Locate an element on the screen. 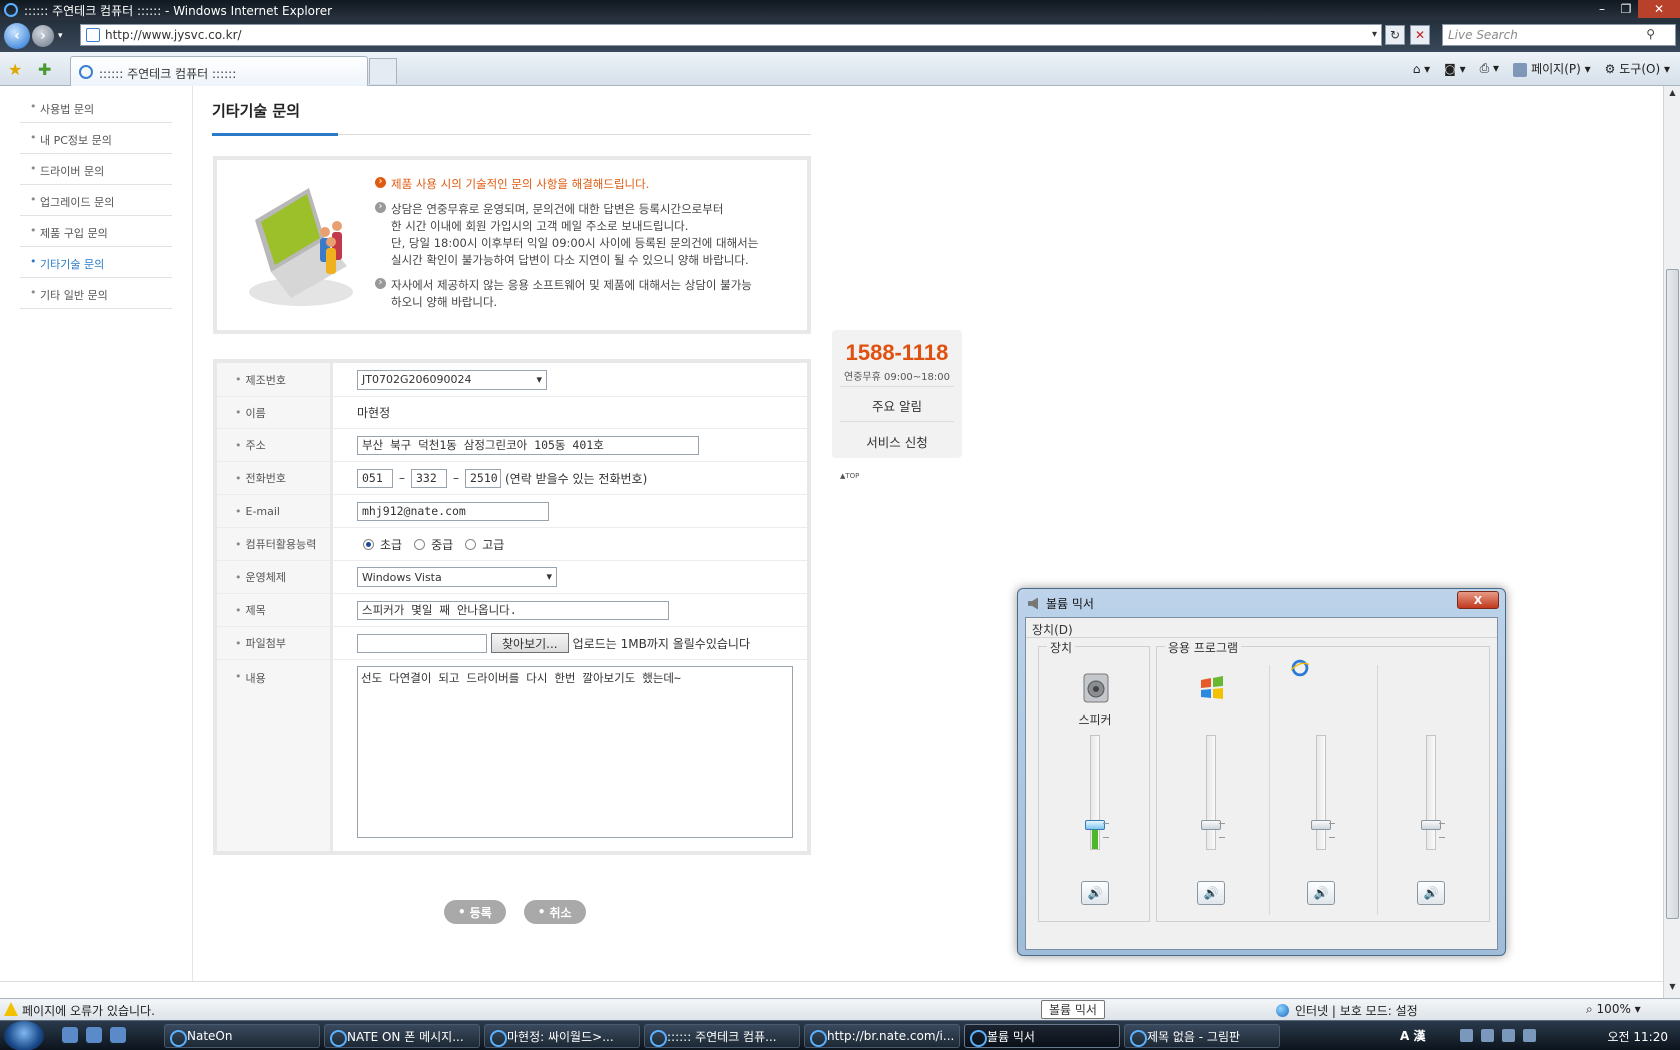 The height and width of the screenshot is (1050, 1680). maximize-button: ❐ is located at coordinates (1626, 9).